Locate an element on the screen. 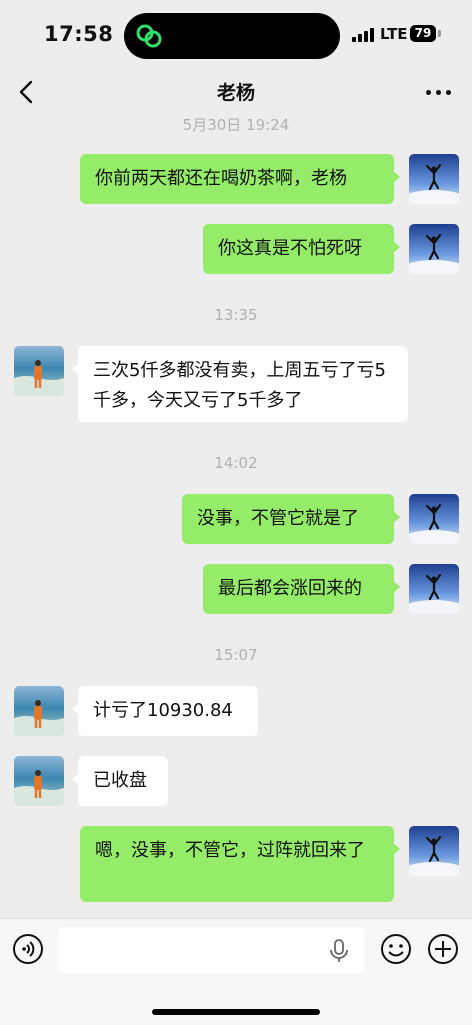 This screenshot has width=472, height=1025. input-bar is located at coordinates (236, 971).